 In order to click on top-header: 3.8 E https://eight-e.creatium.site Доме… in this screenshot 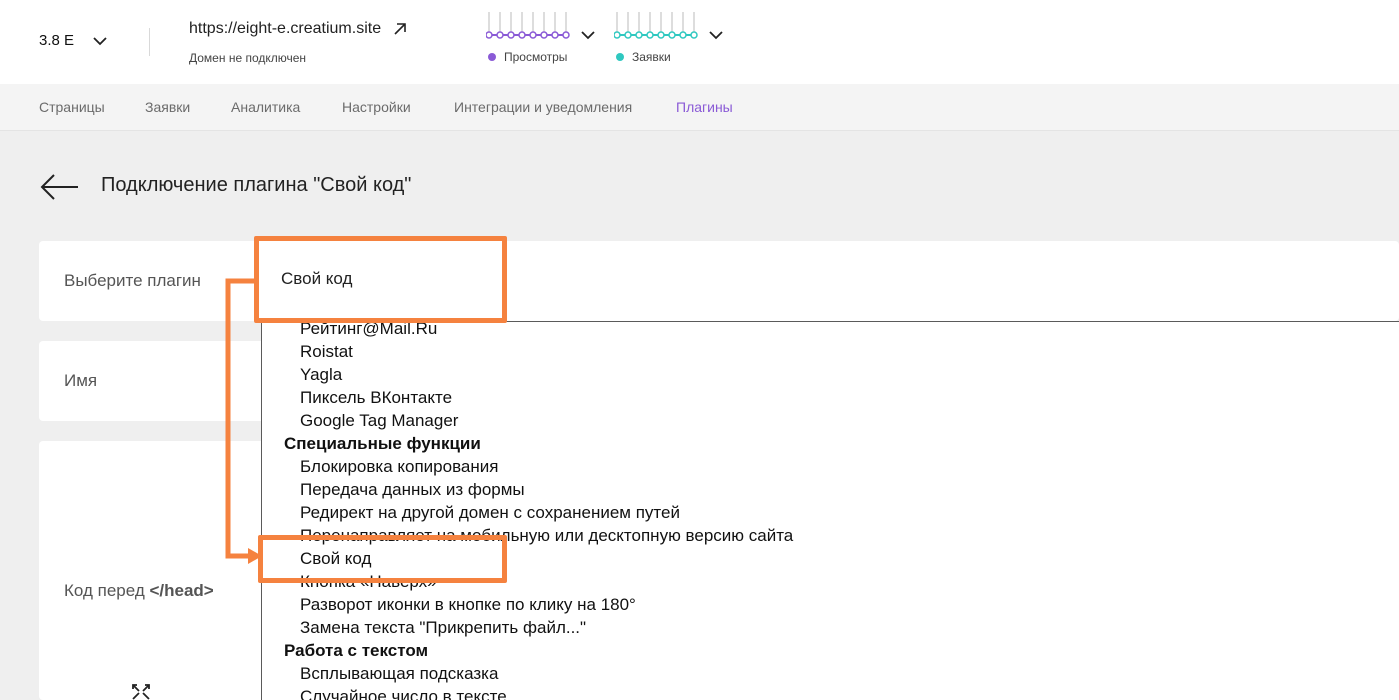, I will do `click(699, 42)`.